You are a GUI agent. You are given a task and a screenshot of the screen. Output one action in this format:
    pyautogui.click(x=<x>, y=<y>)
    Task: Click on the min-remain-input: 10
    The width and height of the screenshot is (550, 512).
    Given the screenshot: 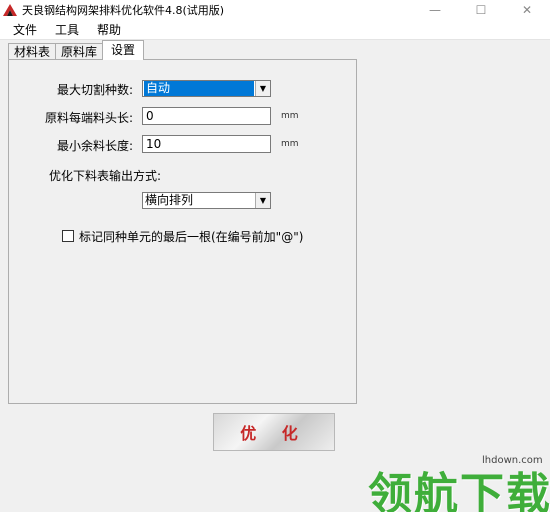 What is the action you would take?
    pyautogui.click(x=206, y=144)
    